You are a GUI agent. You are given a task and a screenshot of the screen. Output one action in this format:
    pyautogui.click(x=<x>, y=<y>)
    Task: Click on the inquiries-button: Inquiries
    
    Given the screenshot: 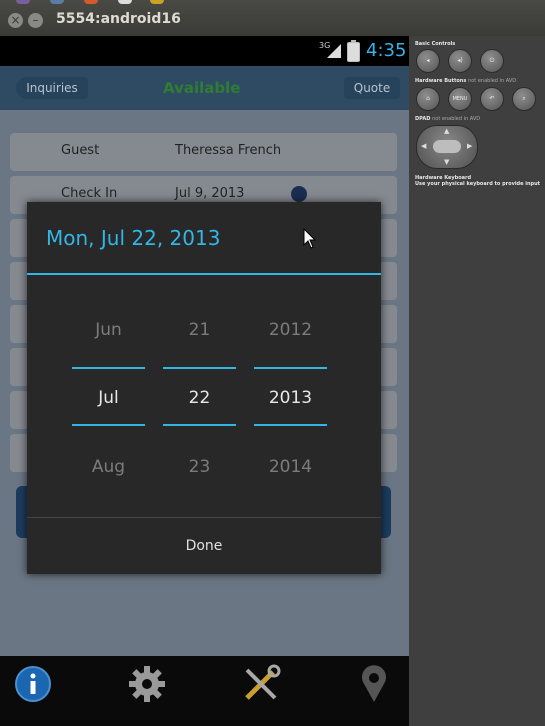 What is the action you would take?
    pyautogui.click(x=52, y=88)
    